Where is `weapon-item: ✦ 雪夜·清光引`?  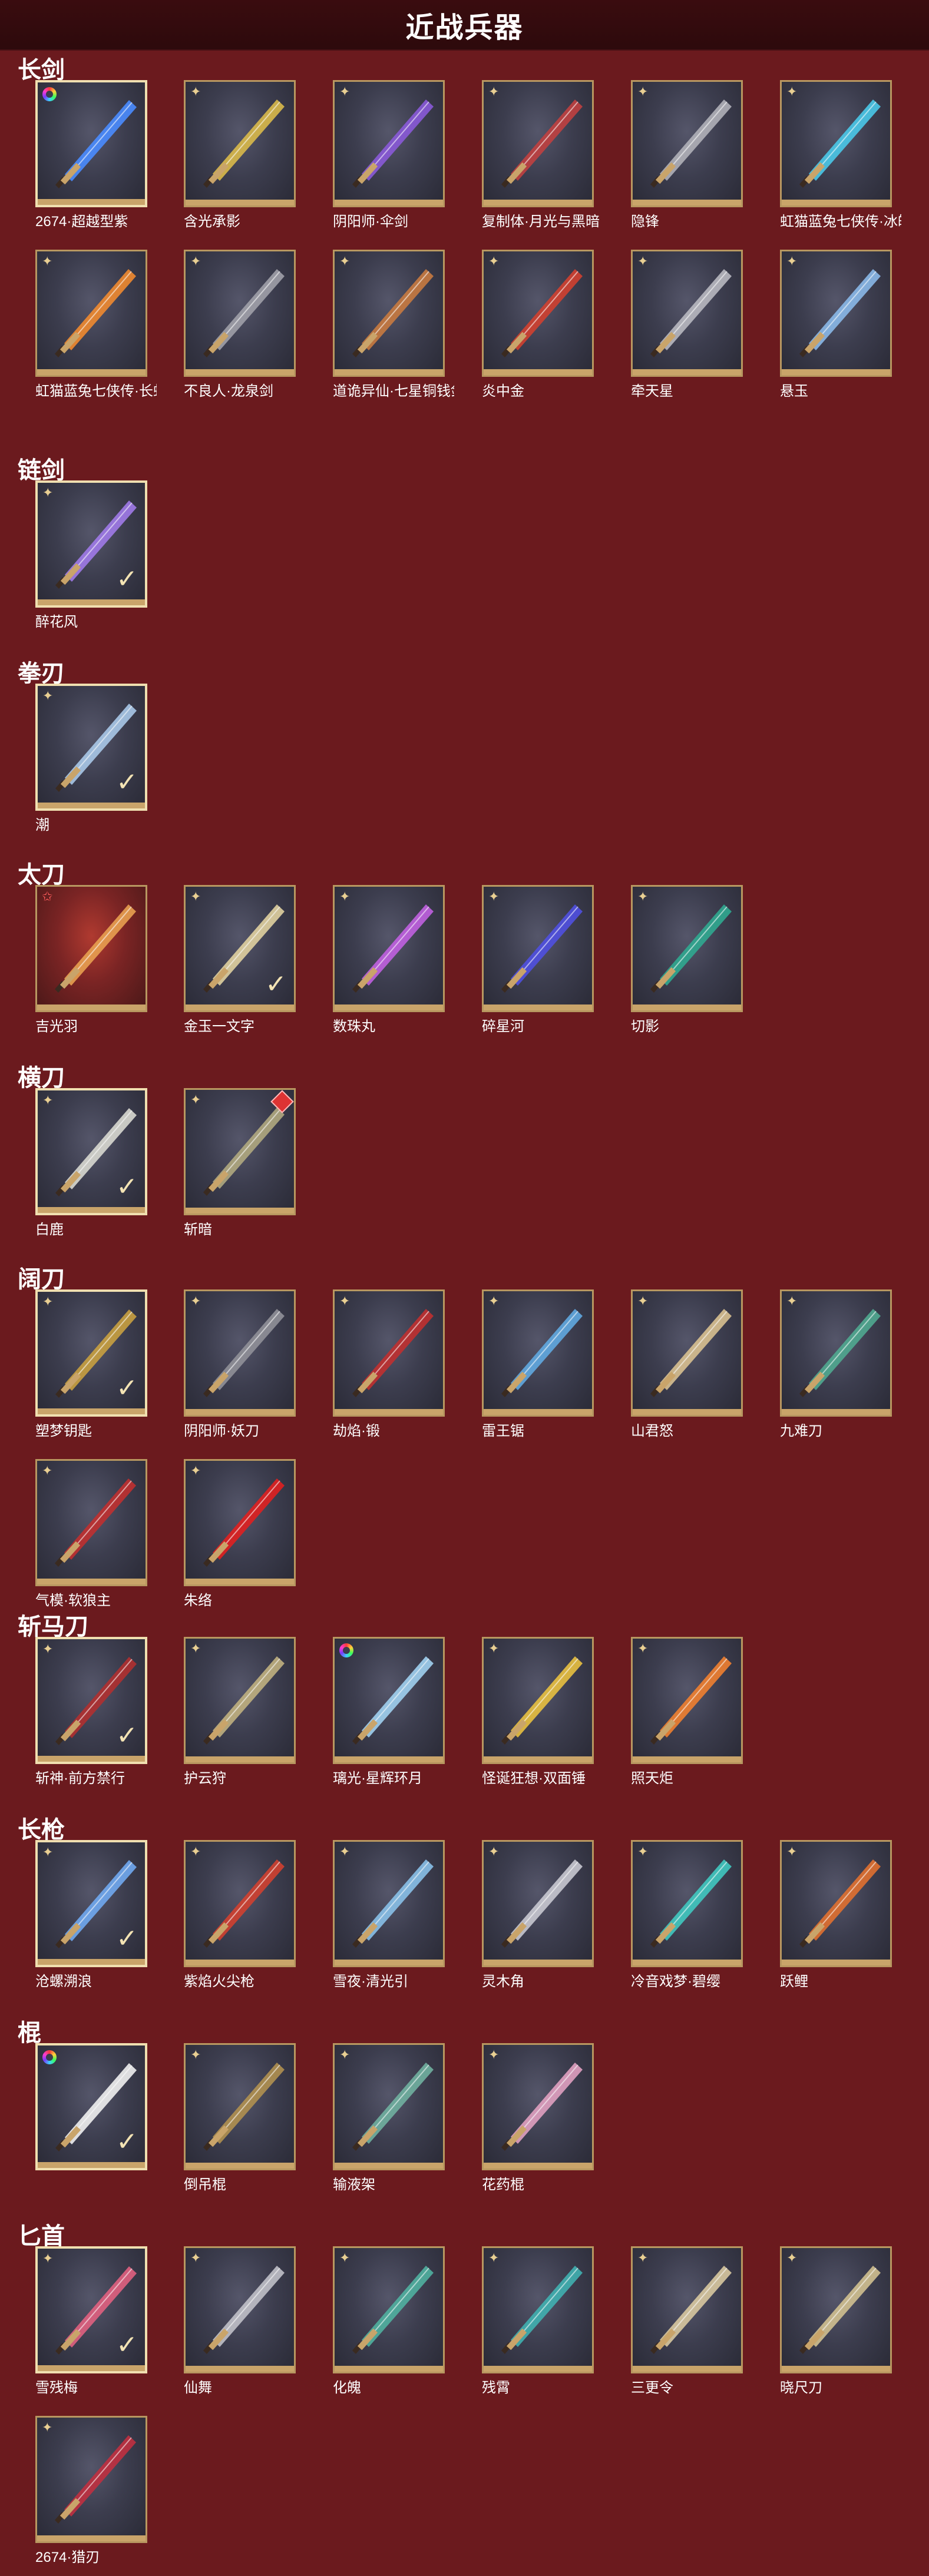 weapon-item: ✦ 雪夜·清光引 is located at coordinates (394, 1915).